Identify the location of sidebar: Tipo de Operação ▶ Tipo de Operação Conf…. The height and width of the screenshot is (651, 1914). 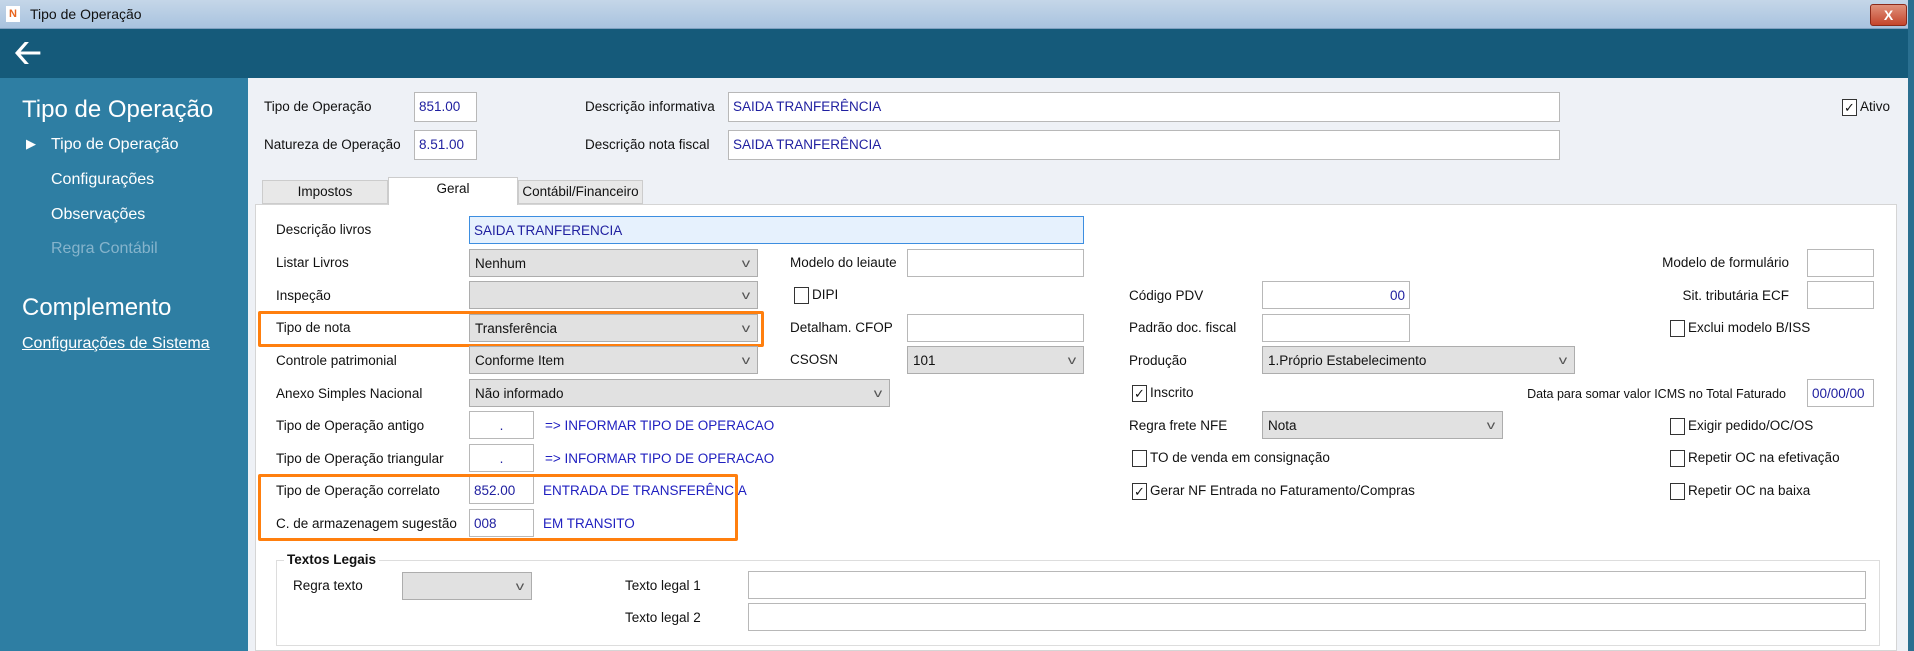
(124, 364).